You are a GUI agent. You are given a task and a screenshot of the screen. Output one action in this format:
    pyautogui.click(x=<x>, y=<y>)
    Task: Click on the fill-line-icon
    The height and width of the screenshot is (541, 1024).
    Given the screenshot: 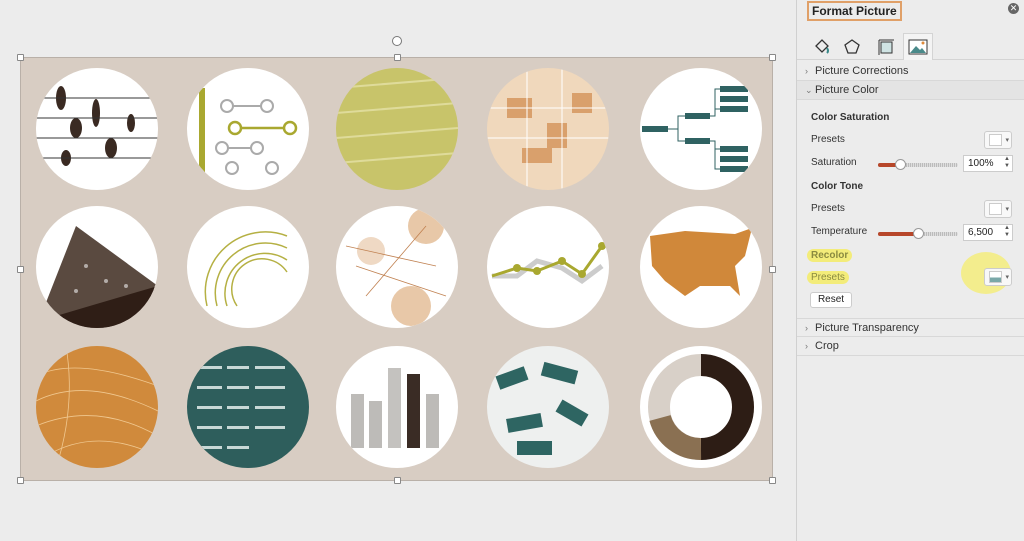 What is the action you would take?
    pyautogui.click(x=822, y=46)
    